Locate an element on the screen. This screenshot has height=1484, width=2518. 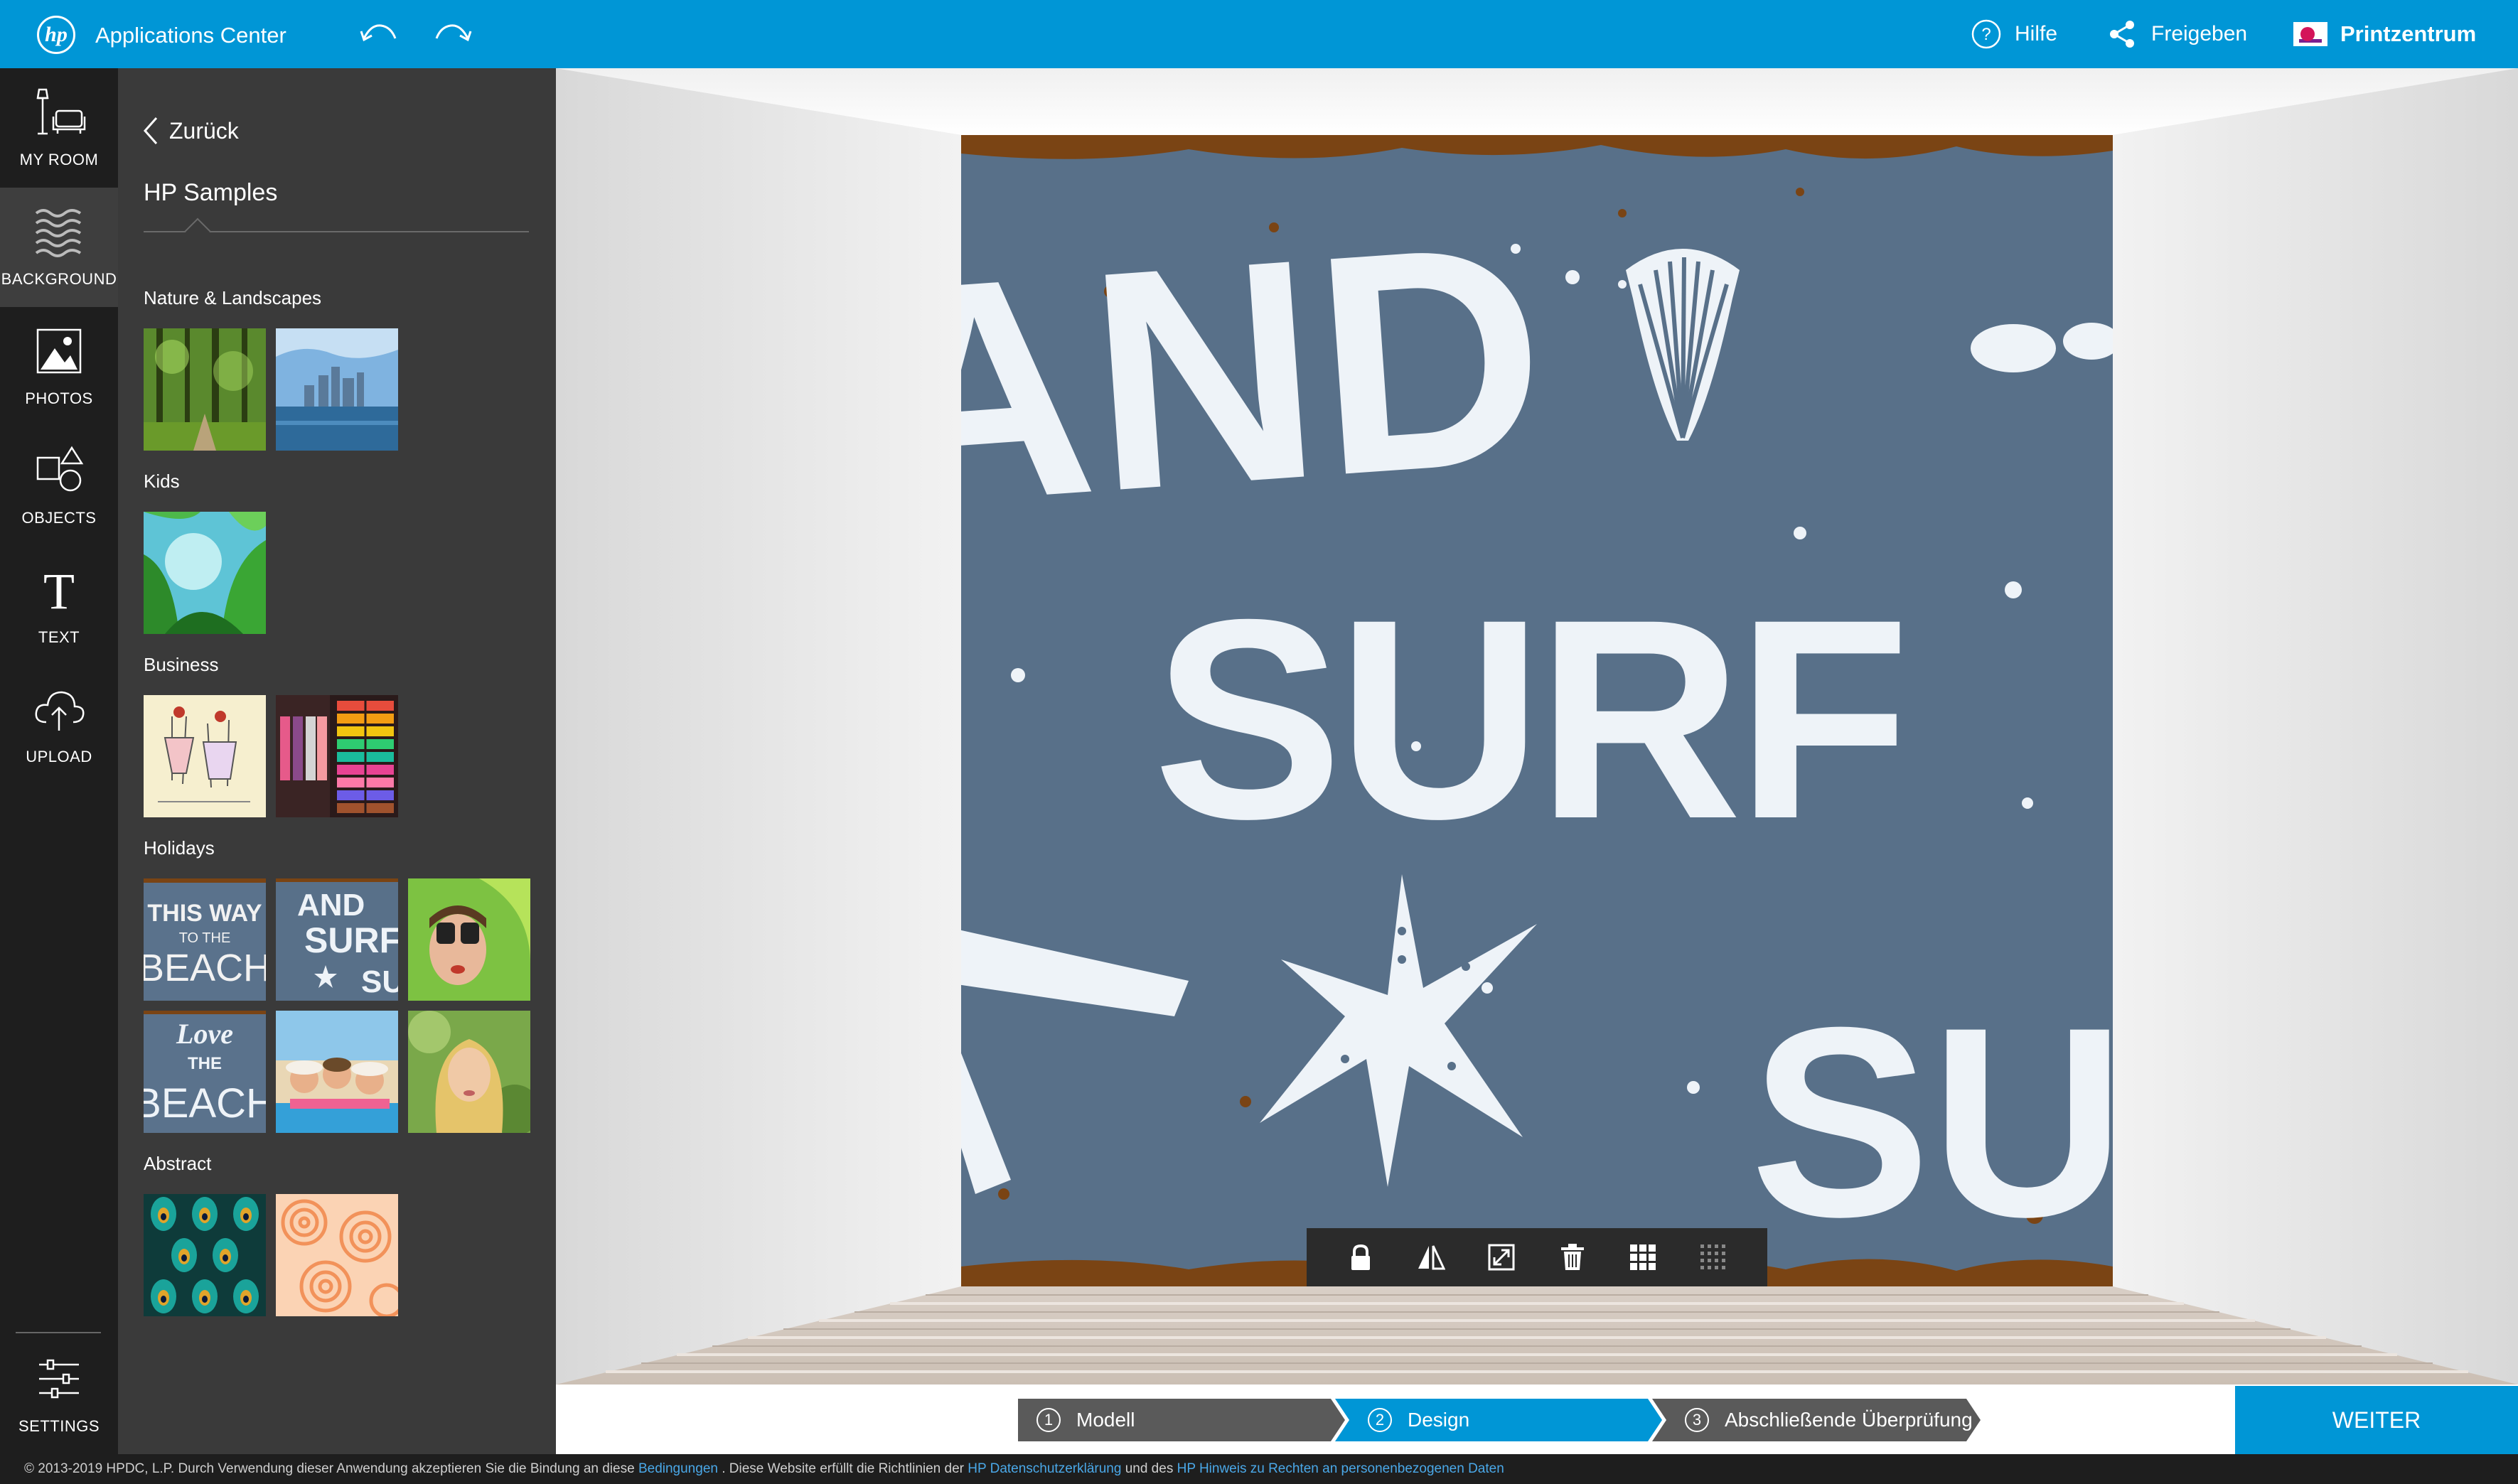
thumb-beach-line3: BEACH is located at coordinates (205, 968).